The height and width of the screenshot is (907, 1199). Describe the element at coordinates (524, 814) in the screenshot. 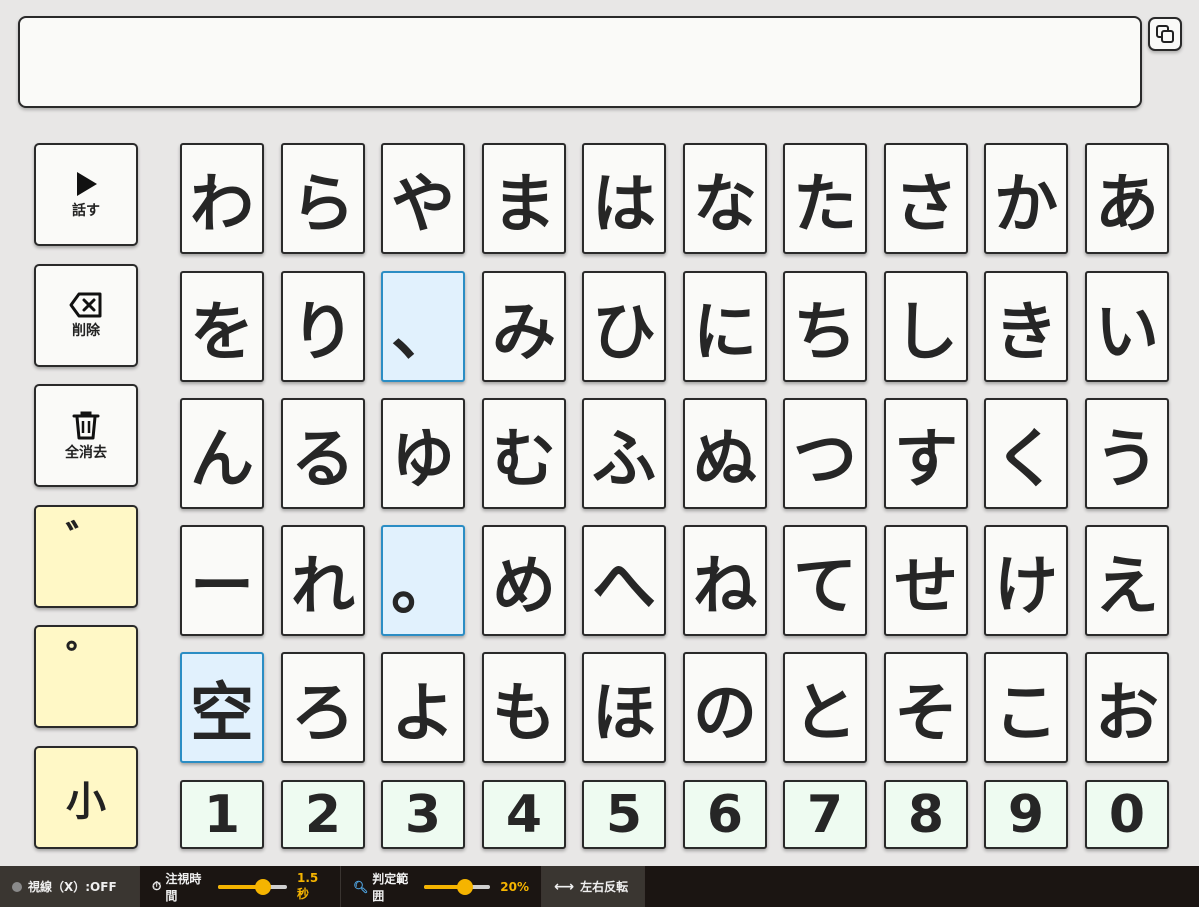

I see `number-key: 4` at that location.